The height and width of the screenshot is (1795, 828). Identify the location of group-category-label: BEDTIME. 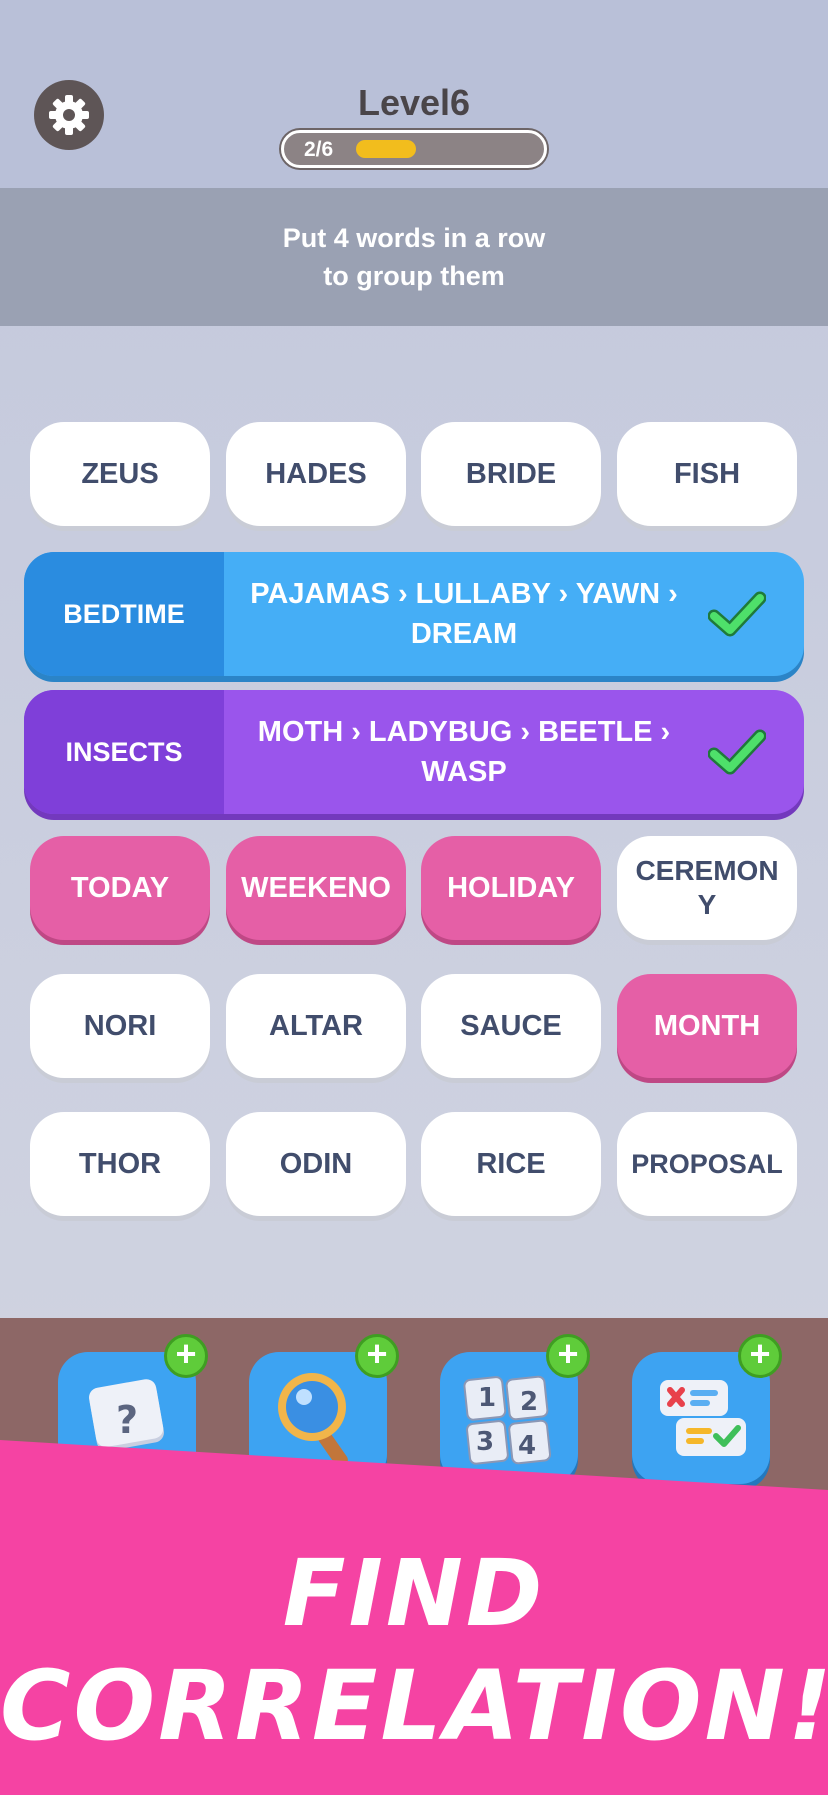
(124, 614).